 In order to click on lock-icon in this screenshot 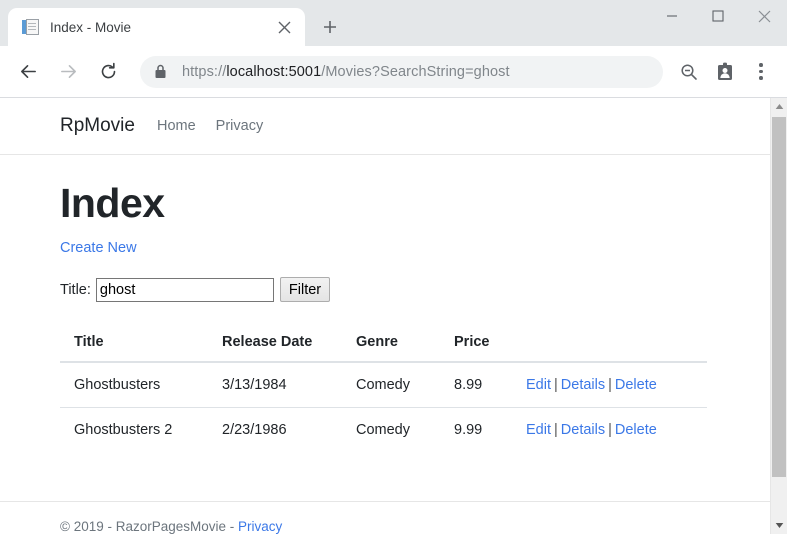, I will do `click(162, 71)`.